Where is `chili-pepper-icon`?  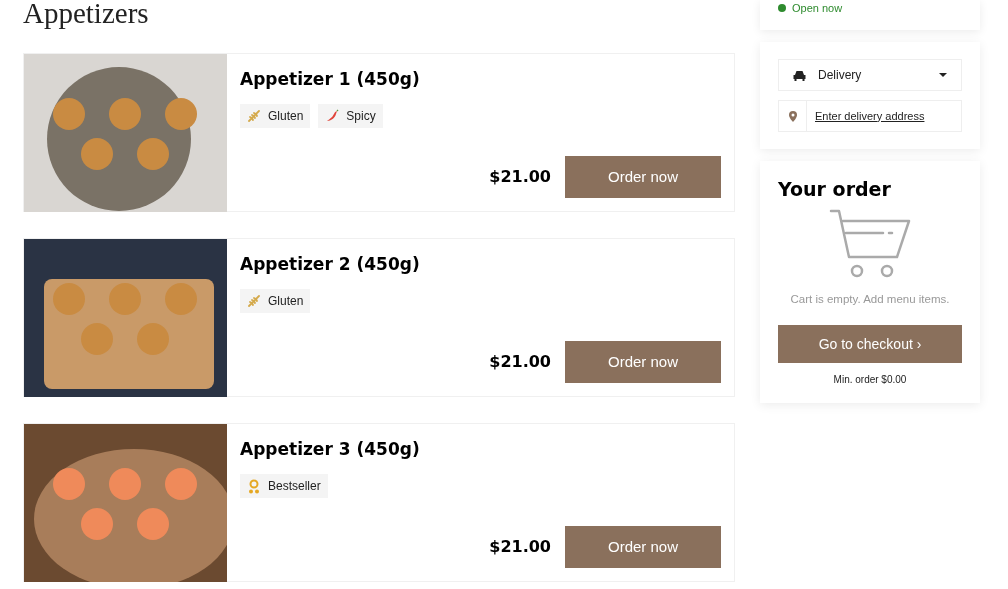 chili-pepper-icon is located at coordinates (332, 116).